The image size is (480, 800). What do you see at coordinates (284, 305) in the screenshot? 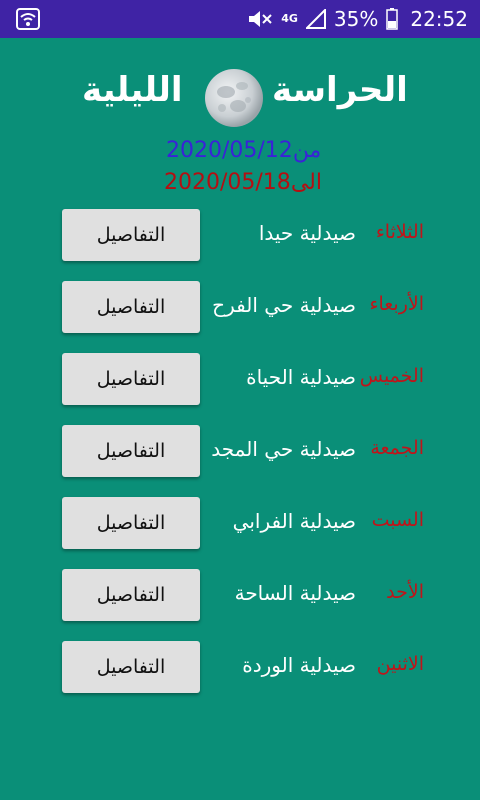
I see `pharmacy-name: صيدلية حي الفرح` at bounding box center [284, 305].